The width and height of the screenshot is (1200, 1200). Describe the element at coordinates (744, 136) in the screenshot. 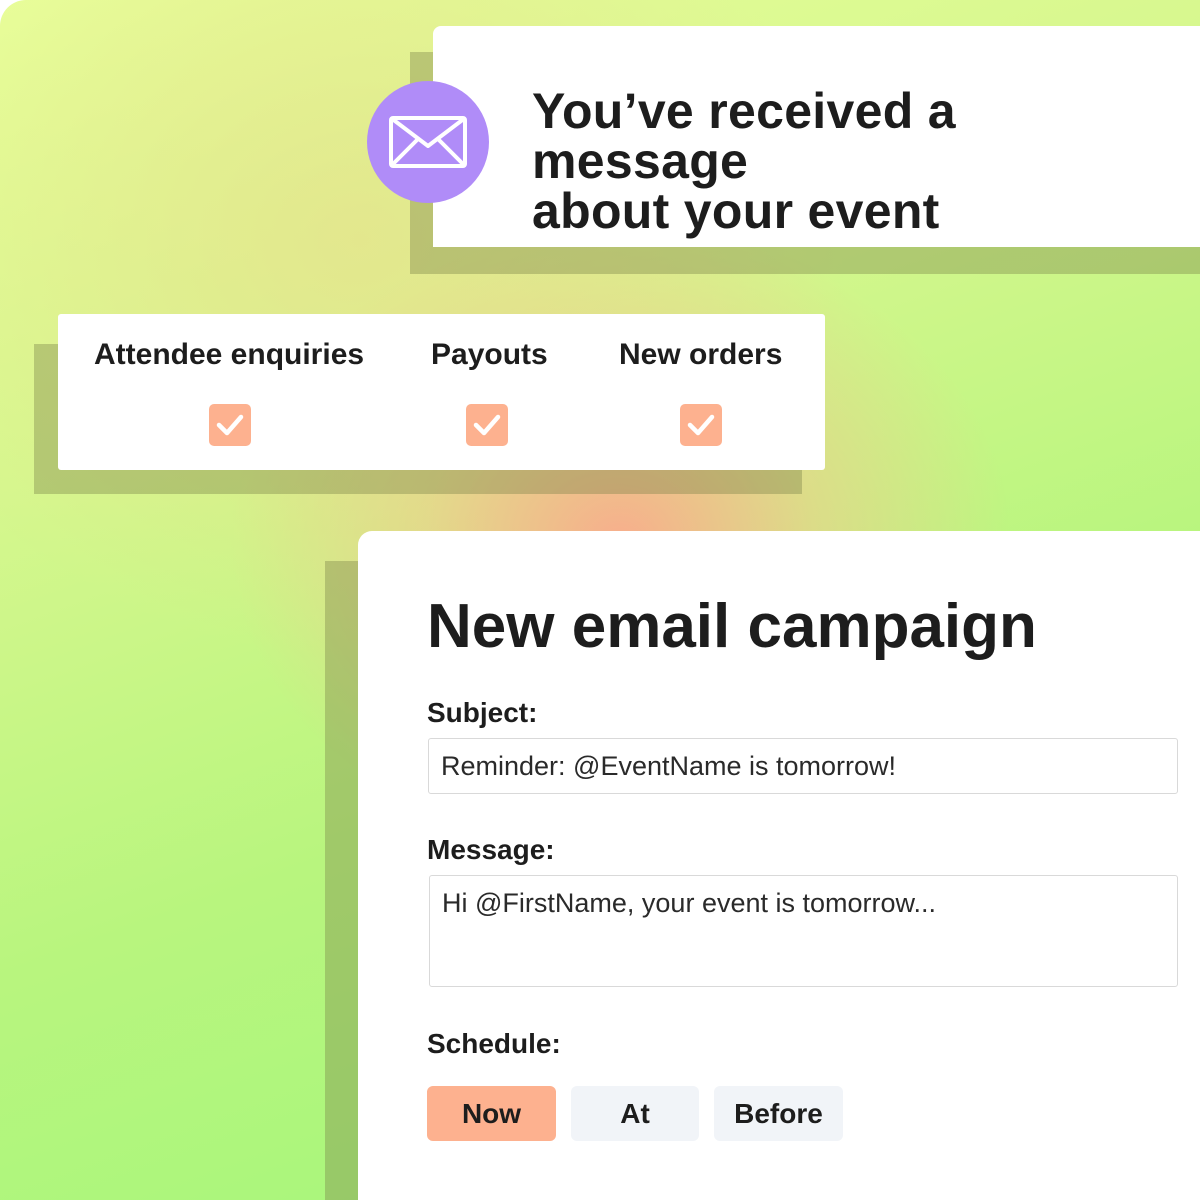

I see `notification-line-1: You’ve received a message` at that location.